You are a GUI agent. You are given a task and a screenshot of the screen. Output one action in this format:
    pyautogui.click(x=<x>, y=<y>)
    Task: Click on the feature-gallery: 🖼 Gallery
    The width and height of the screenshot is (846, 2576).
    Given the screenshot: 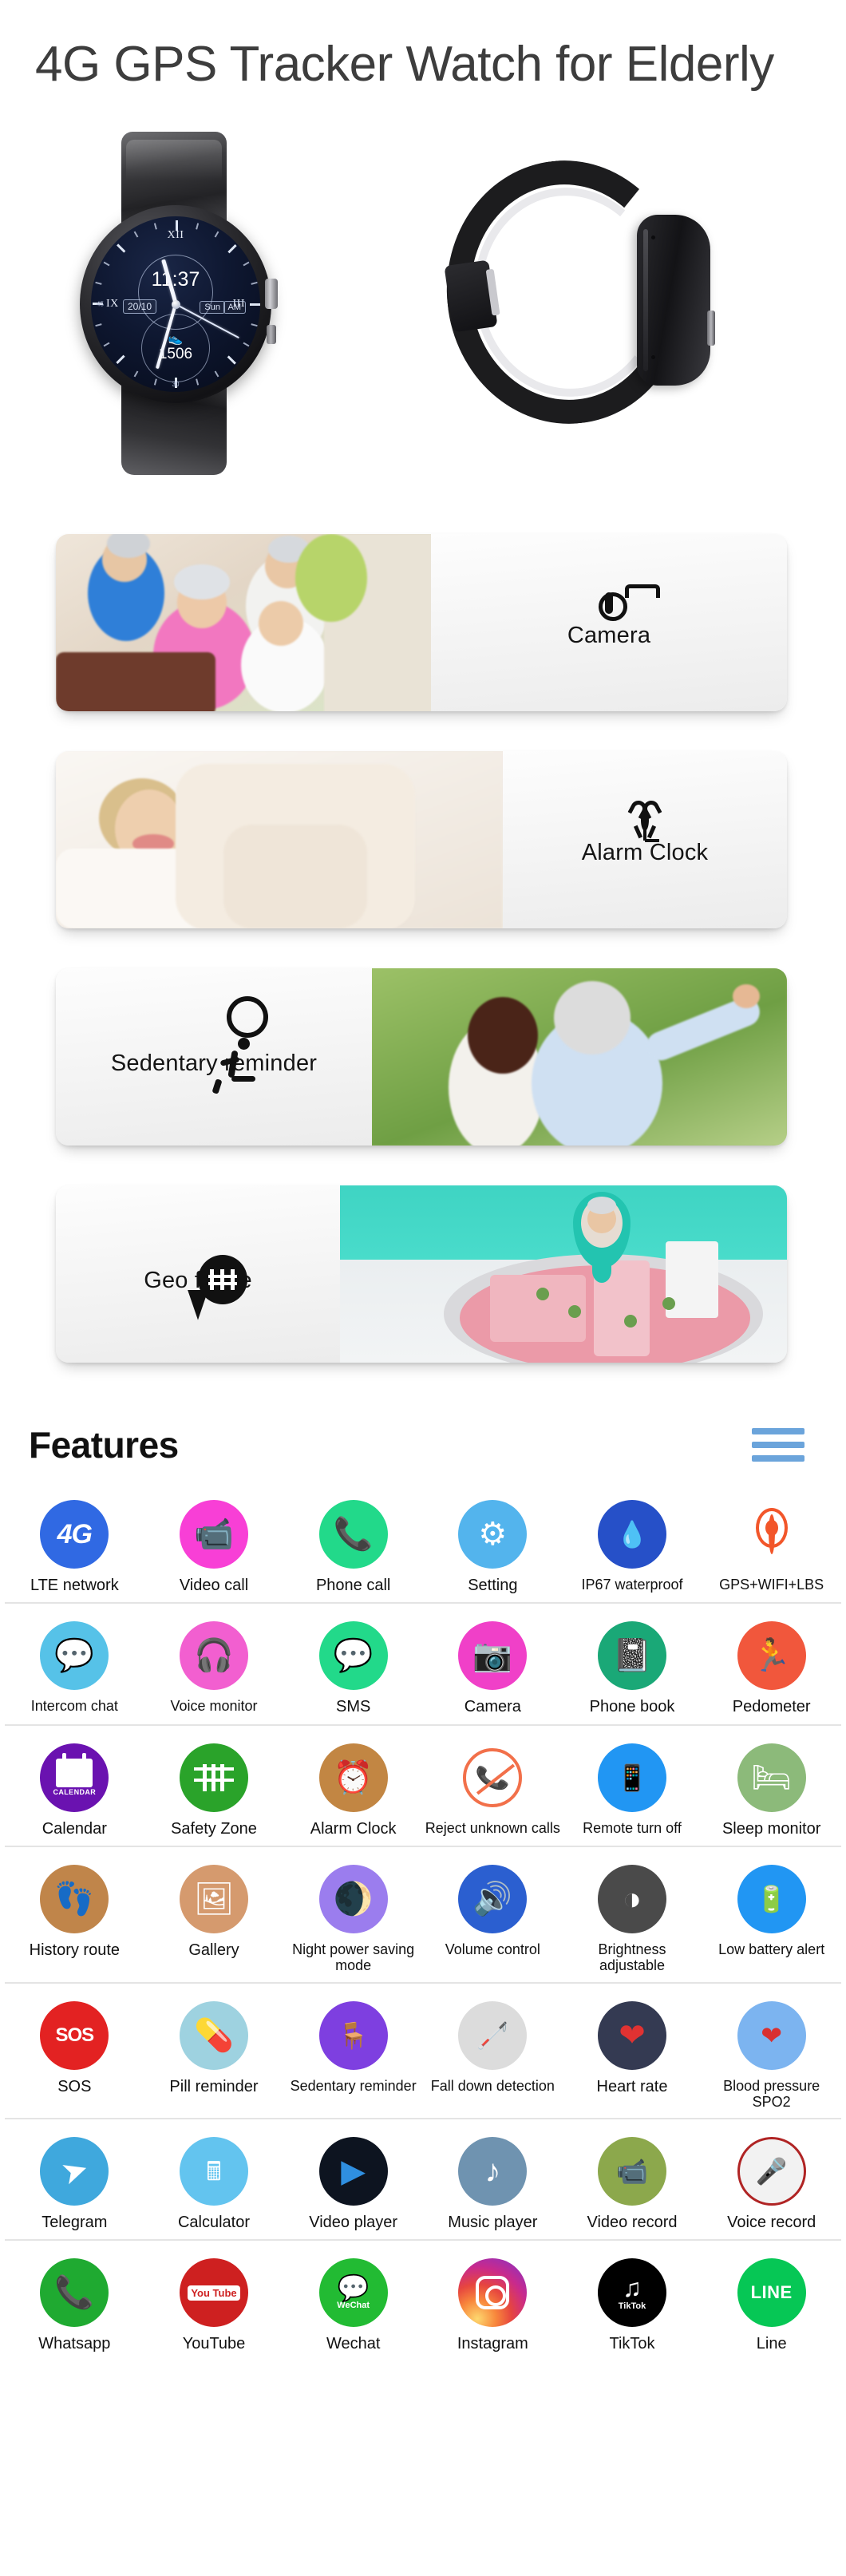 What is the action you would take?
    pyautogui.click(x=214, y=1916)
    